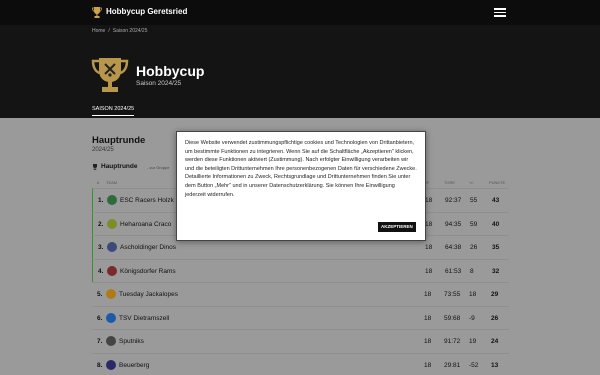 The image size is (600, 375). Describe the element at coordinates (147, 200) in the screenshot. I see `team-name: ESC Racers Holzk` at that location.